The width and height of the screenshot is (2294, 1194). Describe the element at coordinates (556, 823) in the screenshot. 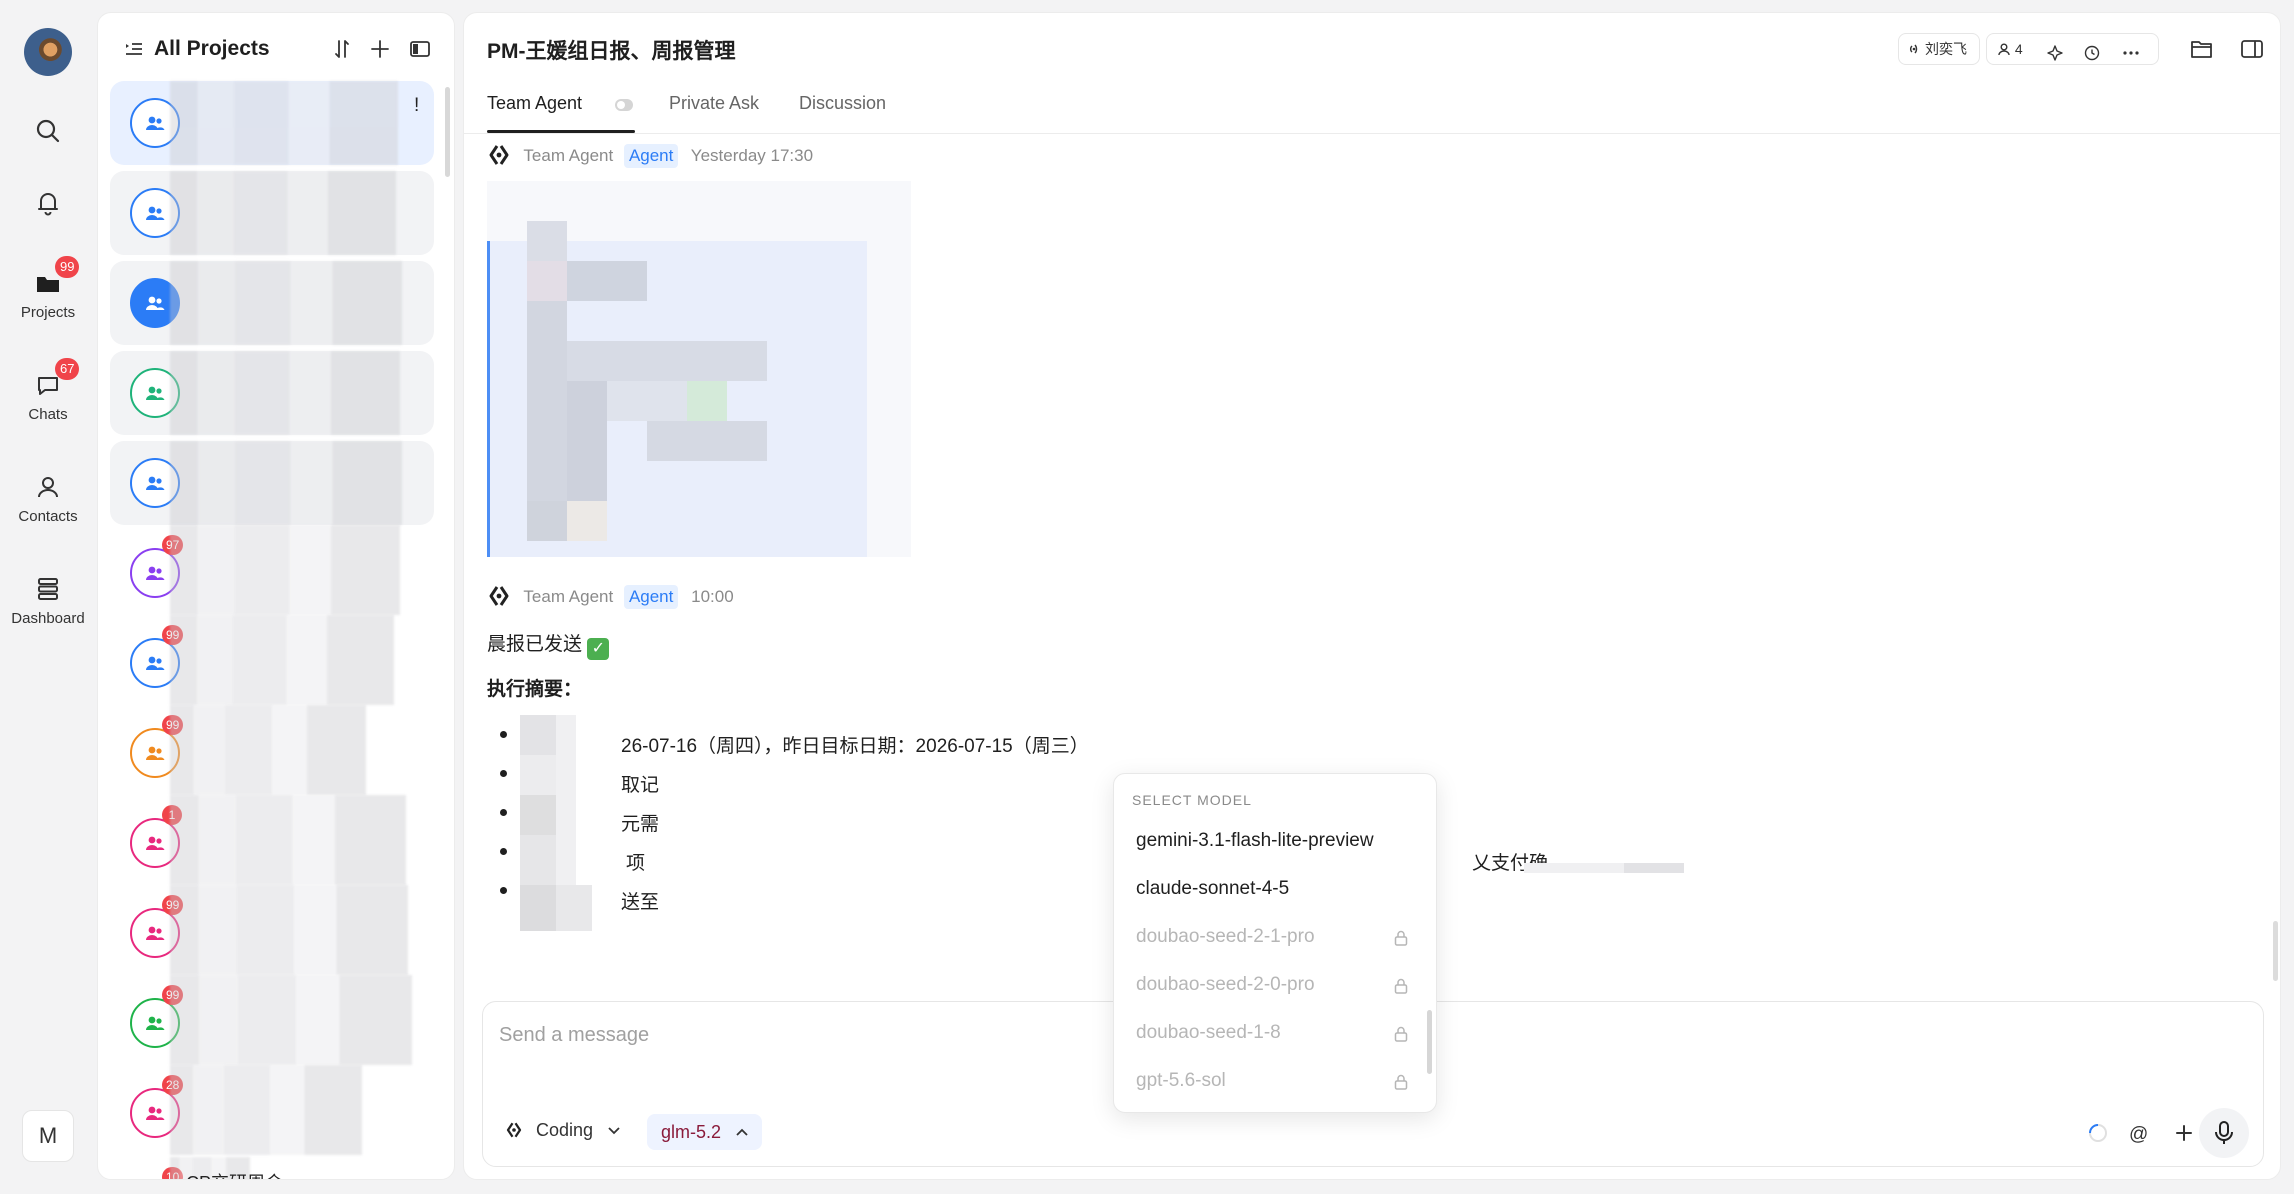

I see `blurred-bullet-prefixes` at that location.